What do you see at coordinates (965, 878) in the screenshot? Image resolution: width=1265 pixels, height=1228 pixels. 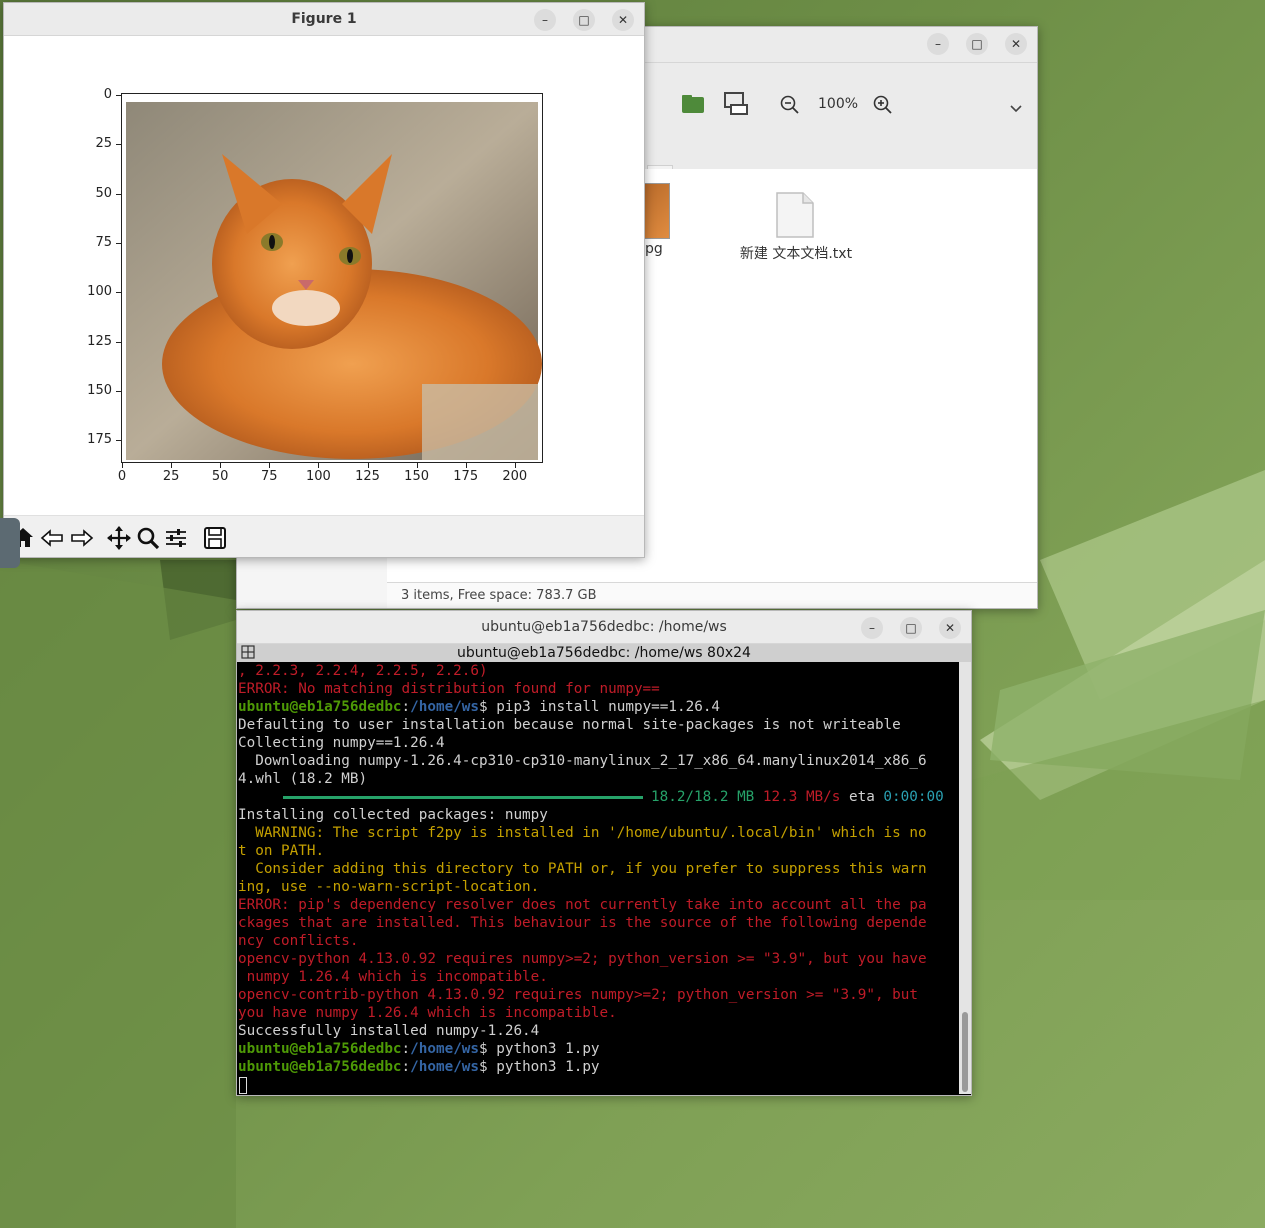 I see `terminal-scrollbar` at bounding box center [965, 878].